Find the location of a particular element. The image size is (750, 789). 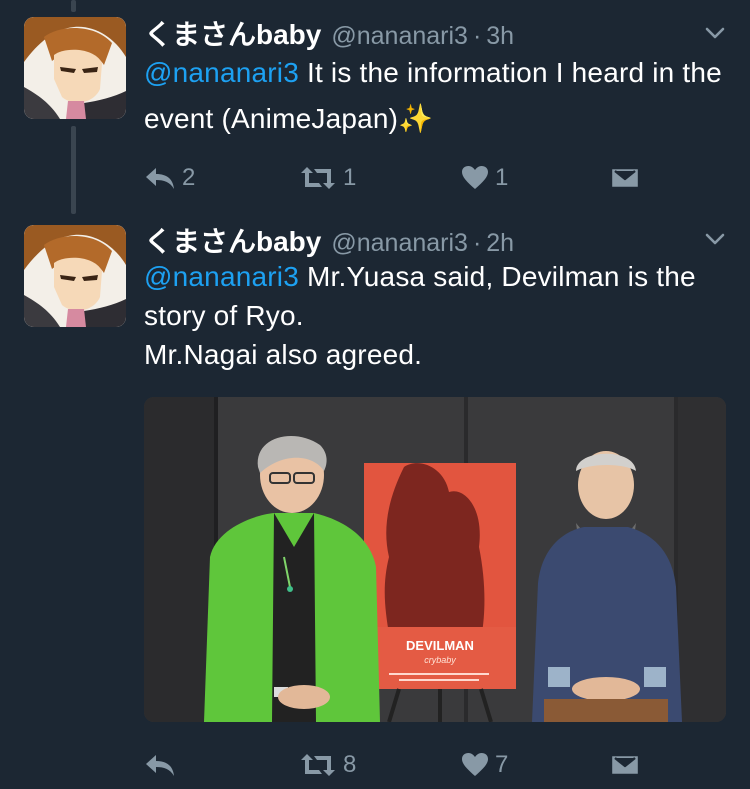

like-button: 1 is located at coordinates (484, 178).